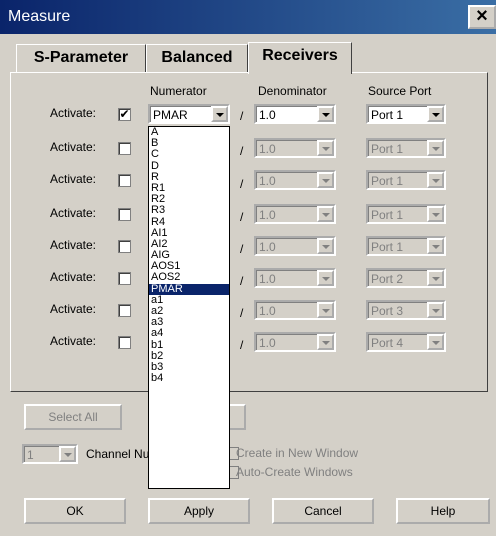 The height and width of the screenshot is (536, 496). Describe the element at coordinates (30, 455) in the screenshot. I see `channel-value: 1` at that location.